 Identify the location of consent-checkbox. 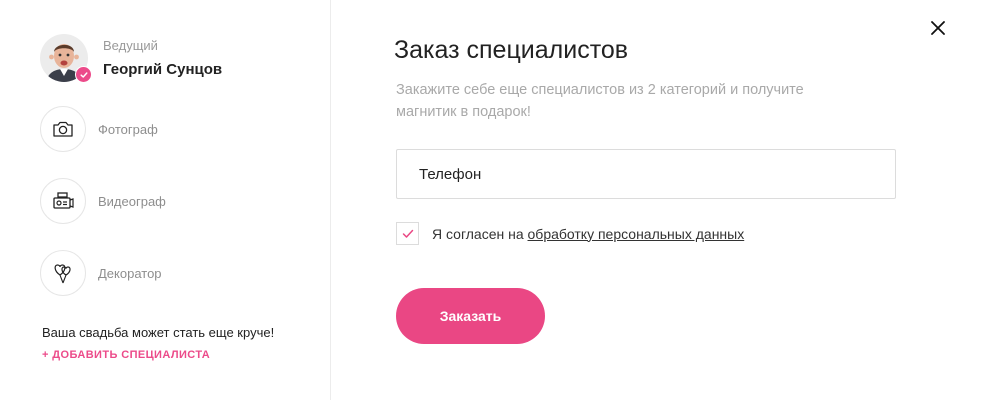
(407, 233).